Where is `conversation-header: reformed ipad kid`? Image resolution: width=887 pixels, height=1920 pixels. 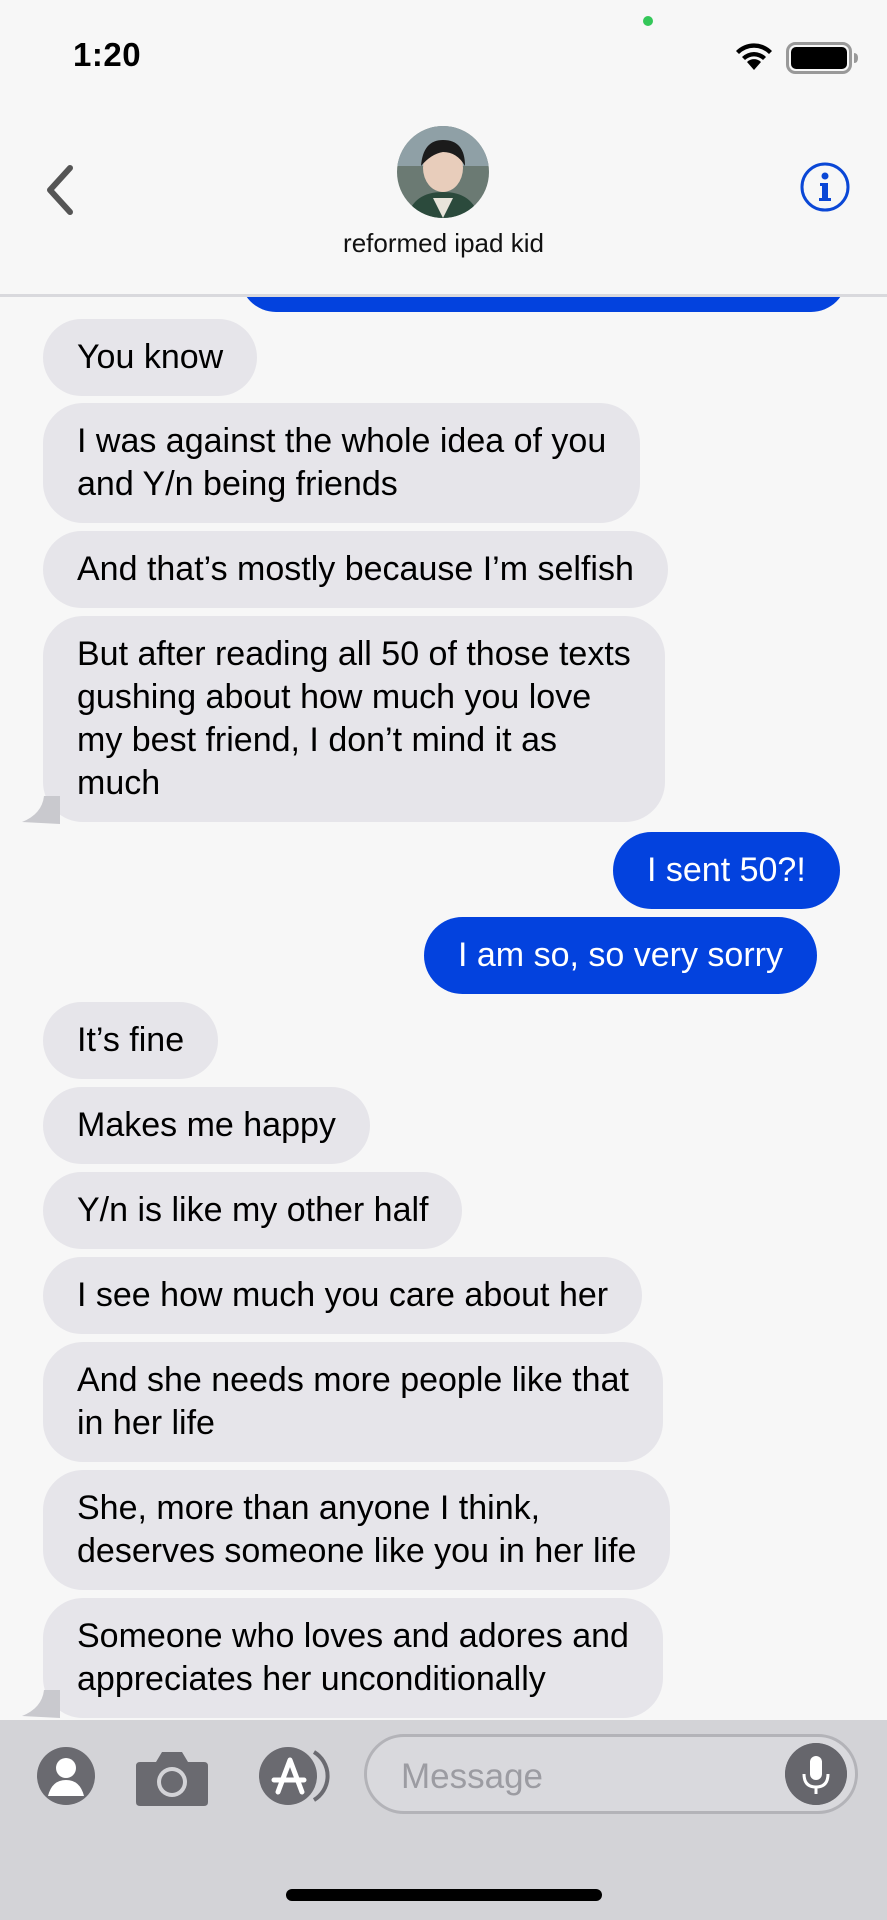 conversation-header: reformed ipad kid is located at coordinates (443, 198).